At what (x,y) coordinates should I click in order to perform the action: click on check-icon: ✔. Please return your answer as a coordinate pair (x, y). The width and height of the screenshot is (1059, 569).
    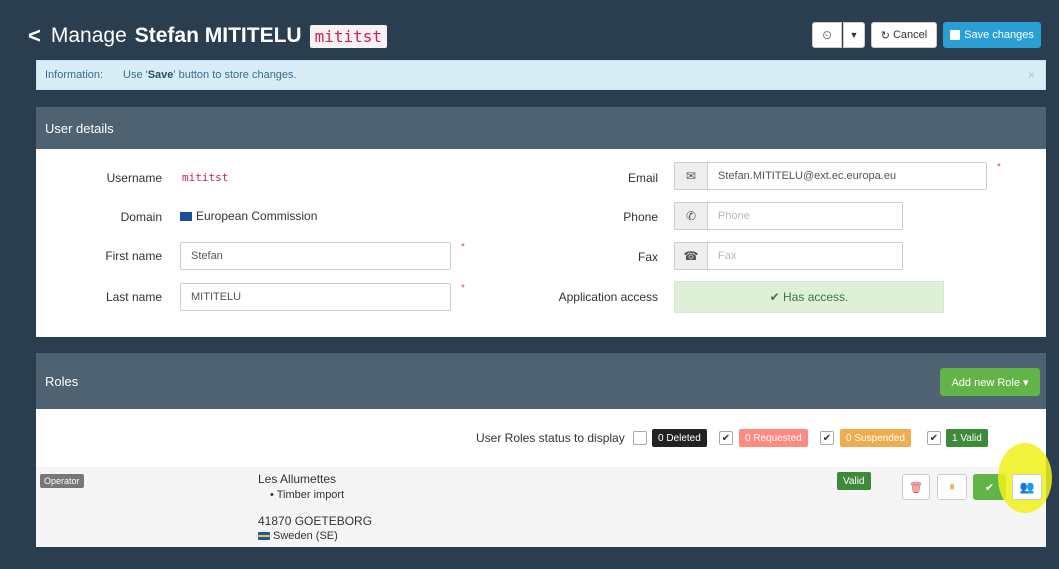
    Looking at the image, I should click on (989, 487).